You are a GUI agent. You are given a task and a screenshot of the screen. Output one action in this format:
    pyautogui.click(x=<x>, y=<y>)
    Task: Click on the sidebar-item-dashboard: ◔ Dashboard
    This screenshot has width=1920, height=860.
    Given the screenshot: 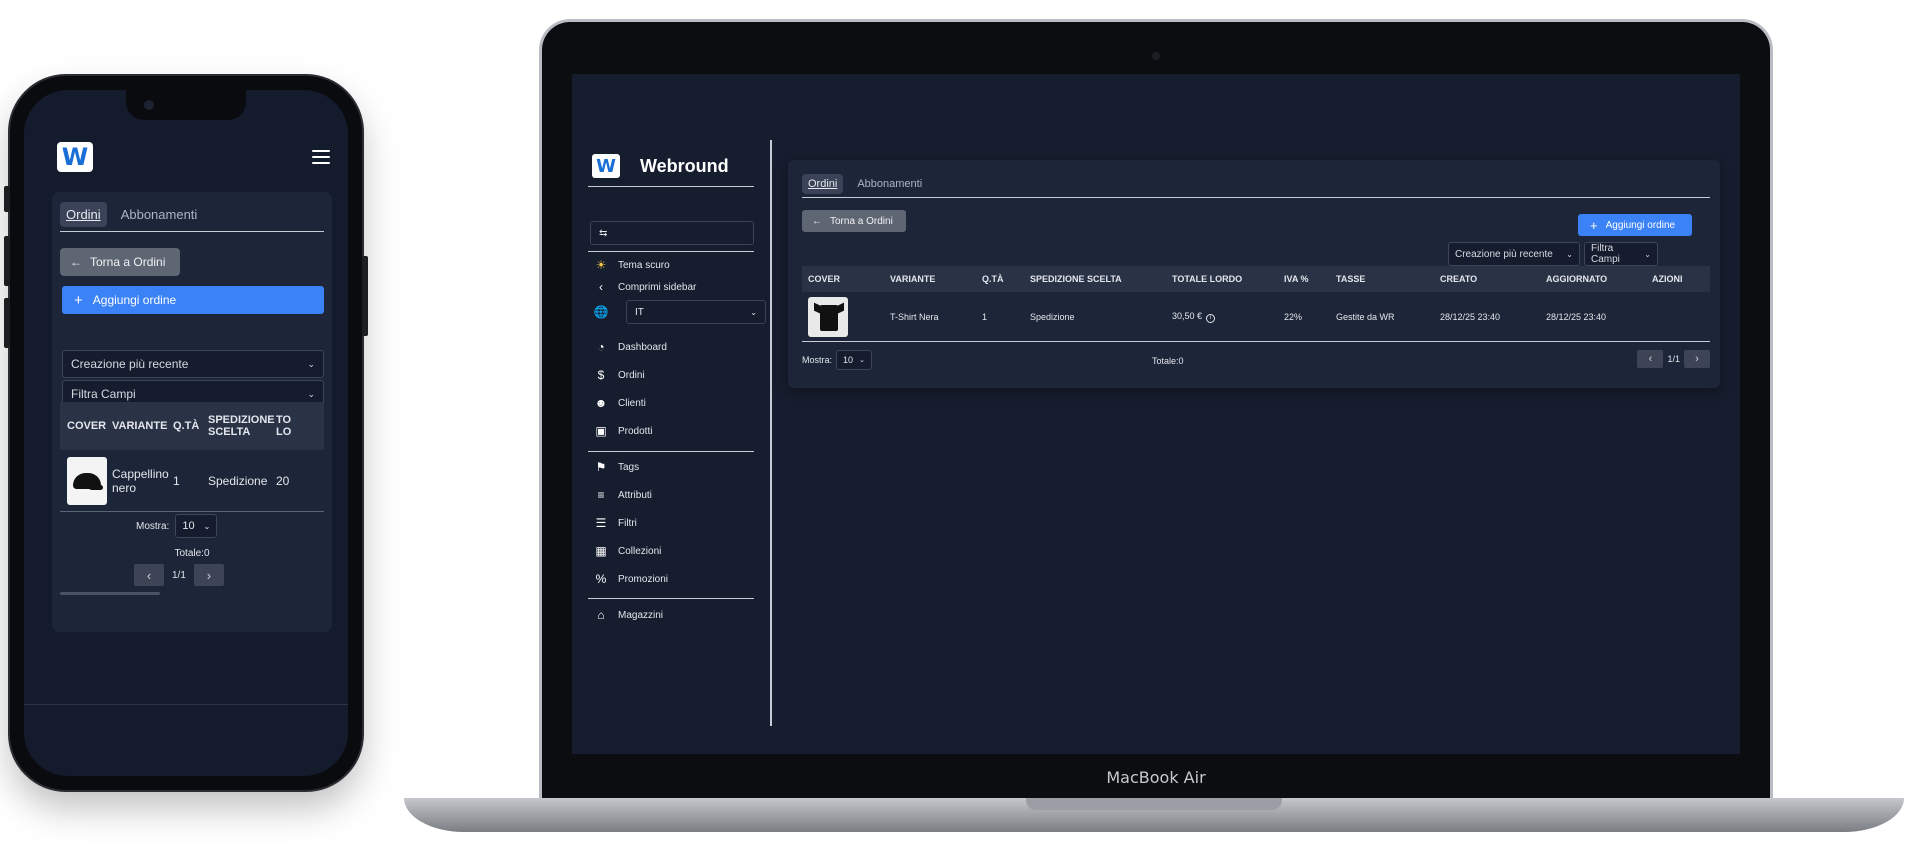 What is the action you would take?
    pyautogui.click(x=630, y=347)
    